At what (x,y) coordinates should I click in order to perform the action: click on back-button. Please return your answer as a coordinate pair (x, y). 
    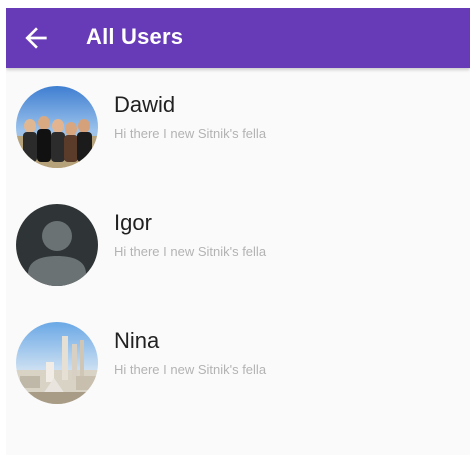
    Looking at the image, I should click on (36, 38).